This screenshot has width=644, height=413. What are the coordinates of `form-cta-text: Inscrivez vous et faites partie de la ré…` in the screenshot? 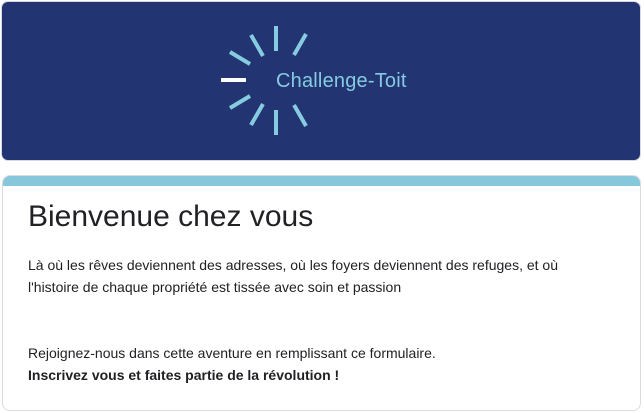 It's located at (184, 375).